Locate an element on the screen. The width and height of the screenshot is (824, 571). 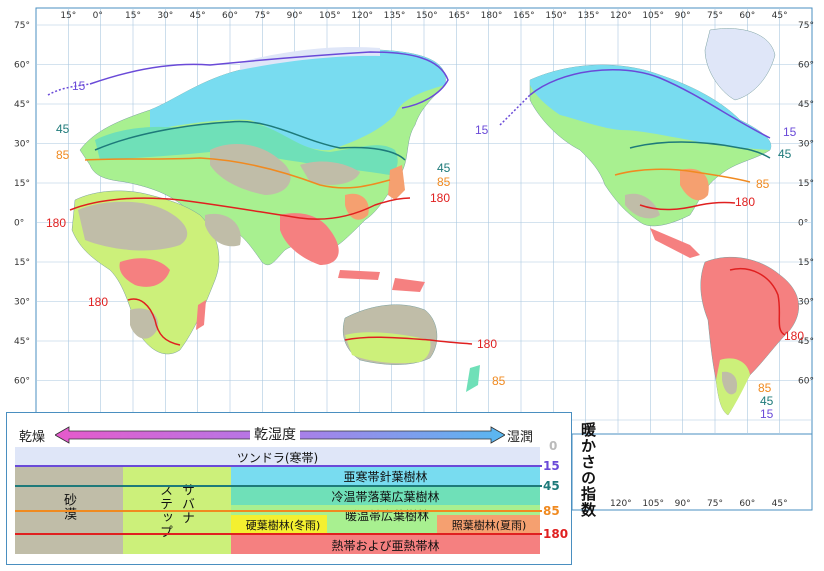
latitude-label-left: 0° is located at coordinates (19, 224).